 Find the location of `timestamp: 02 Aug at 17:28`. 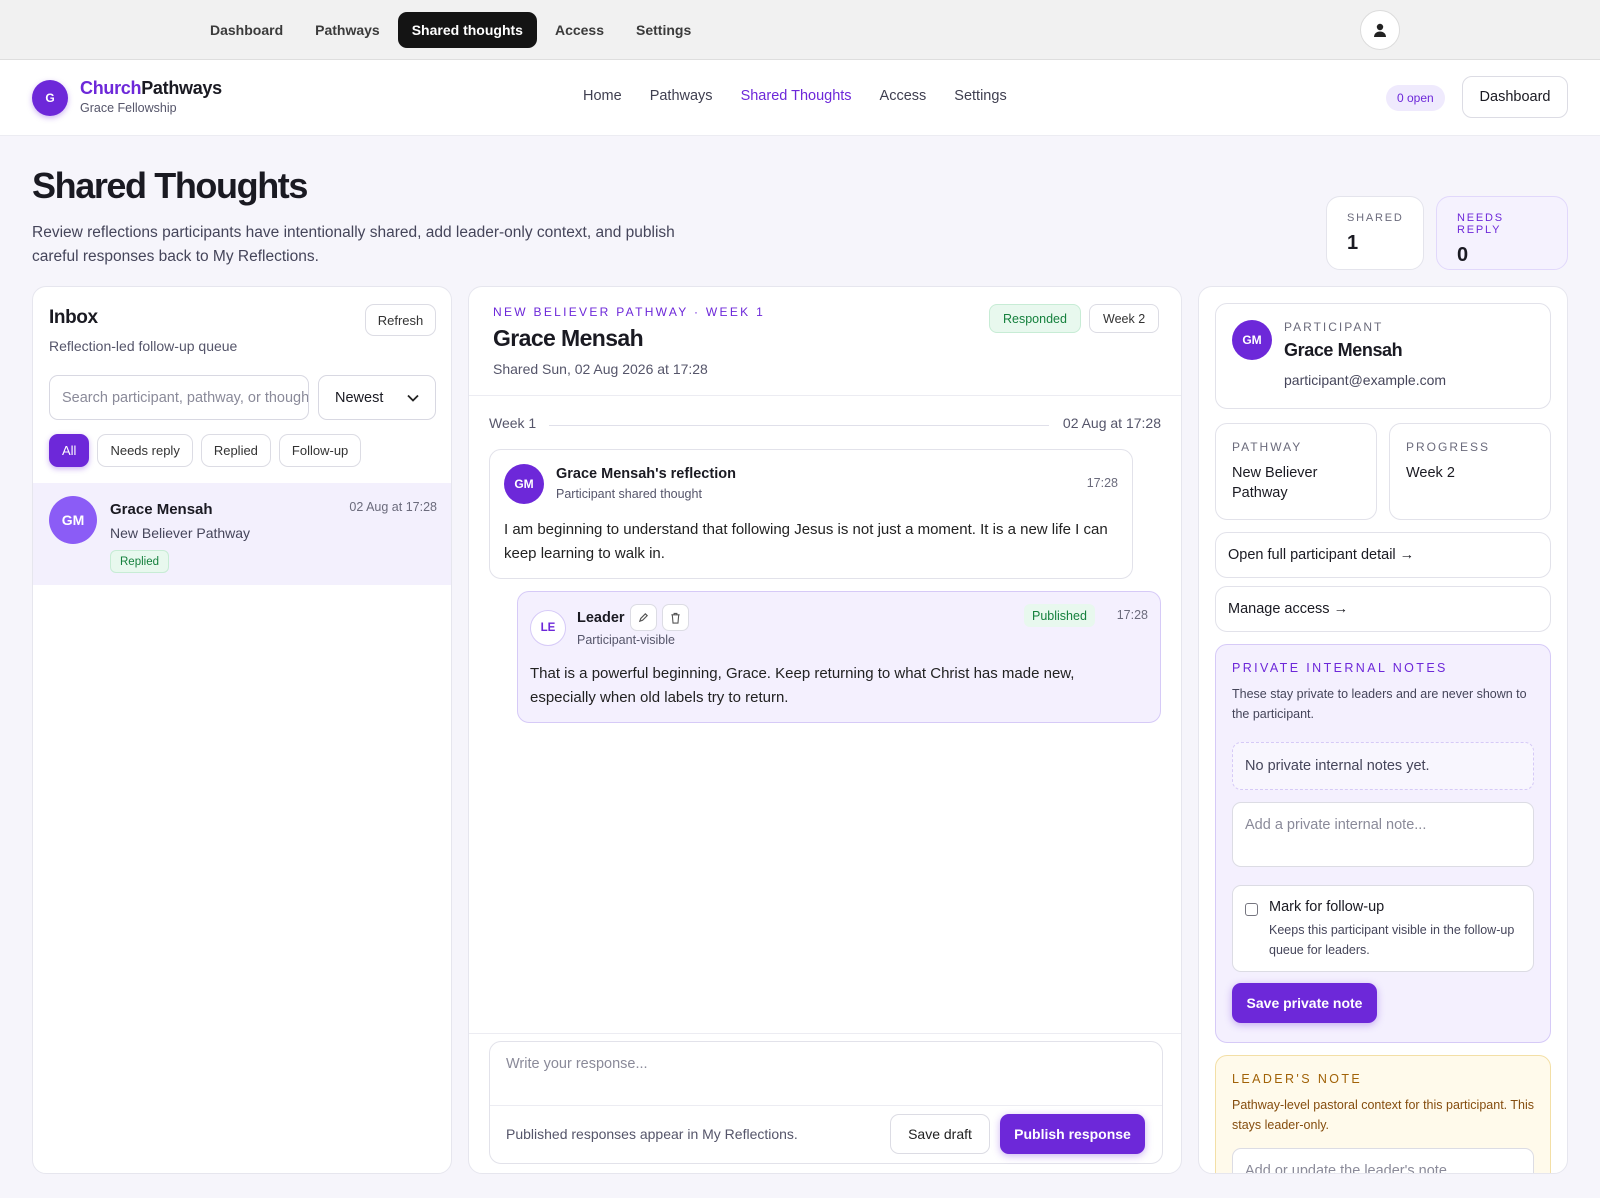

timestamp: 02 Aug at 17:28 is located at coordinates (393, 507).